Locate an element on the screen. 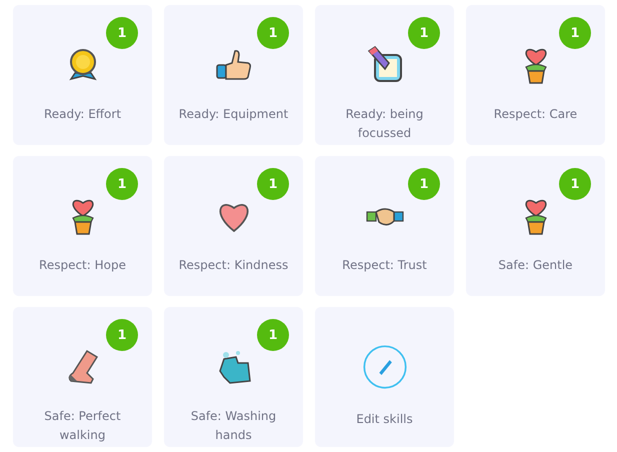 The width and height of the screenshot is (617, 452). skill-label: Safe: Washing hands is located at coordinates (234, 426).